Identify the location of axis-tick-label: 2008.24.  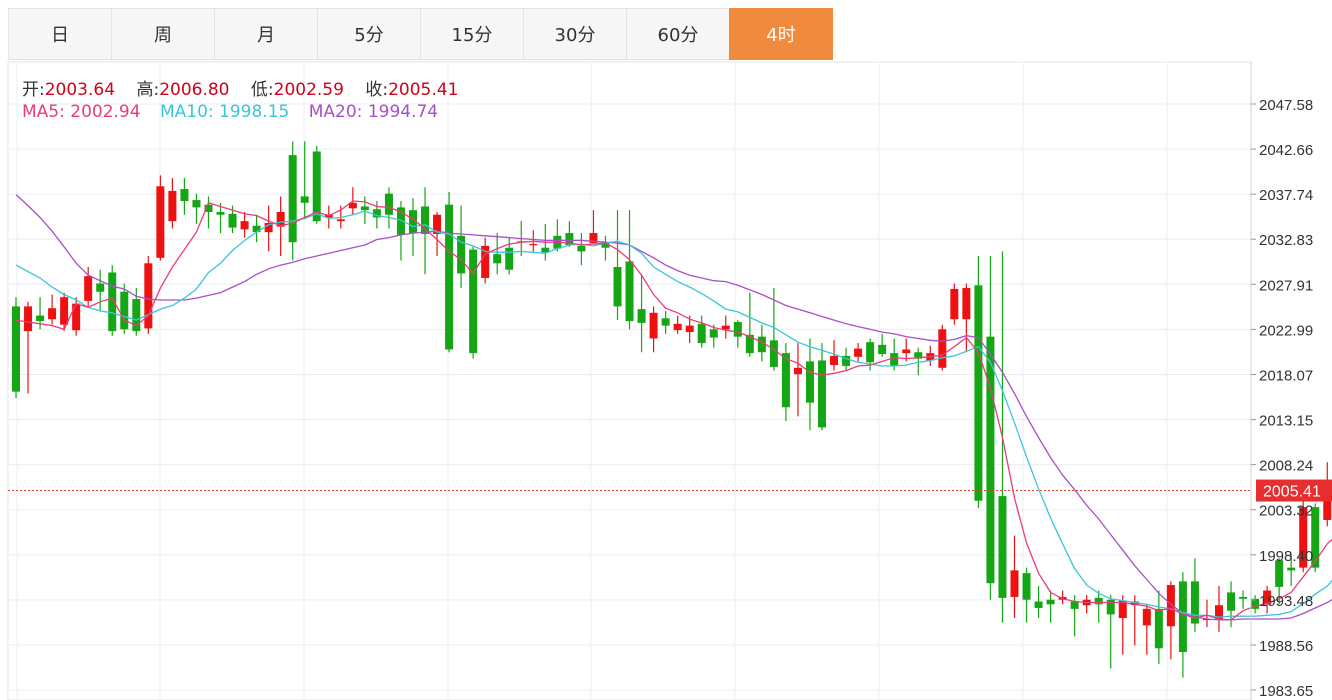
(1286, 466).